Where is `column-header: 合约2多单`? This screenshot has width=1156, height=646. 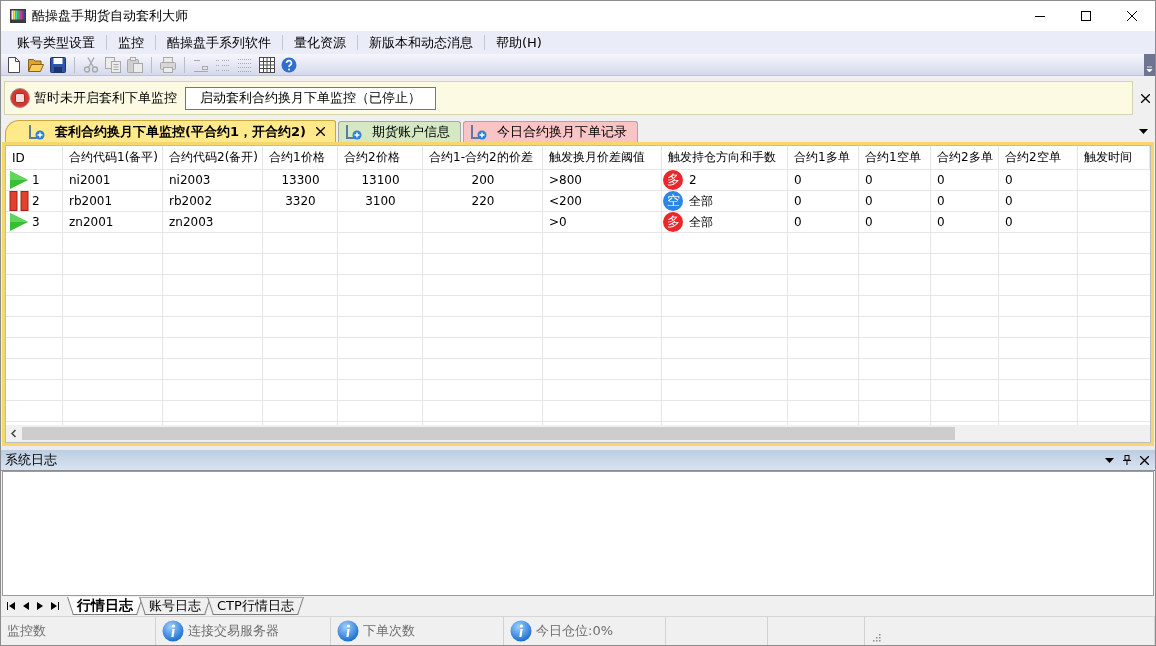
column-header: 合约2多单 is located at coordinates (965, 158).